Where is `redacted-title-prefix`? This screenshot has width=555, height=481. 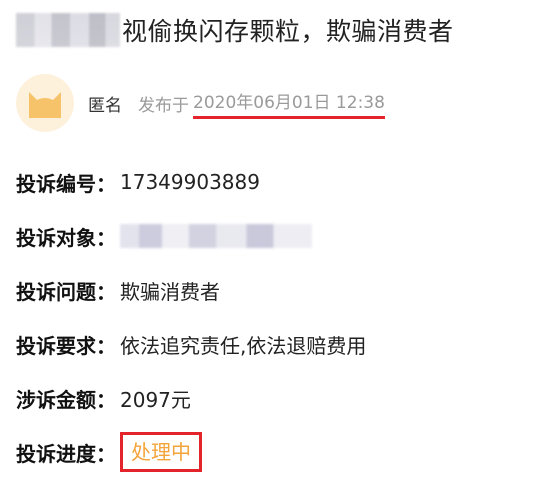
redacted-title-prefix is located at coordinates (68, 30).